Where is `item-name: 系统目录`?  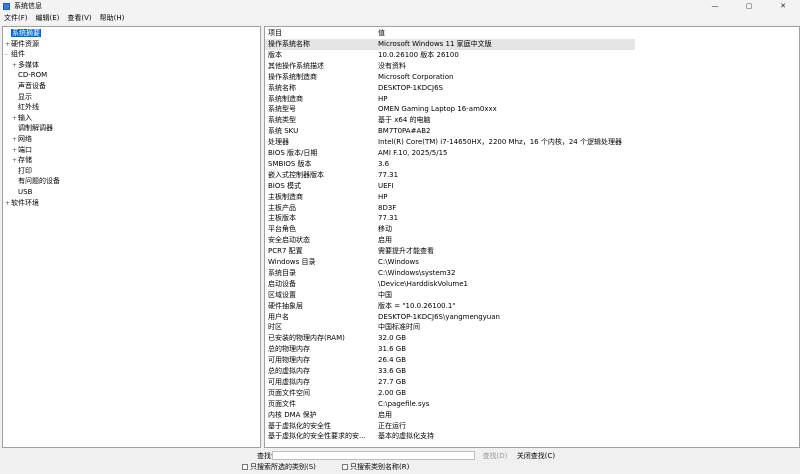
item-name: 系统目录 is located at coordinates (282, 272).